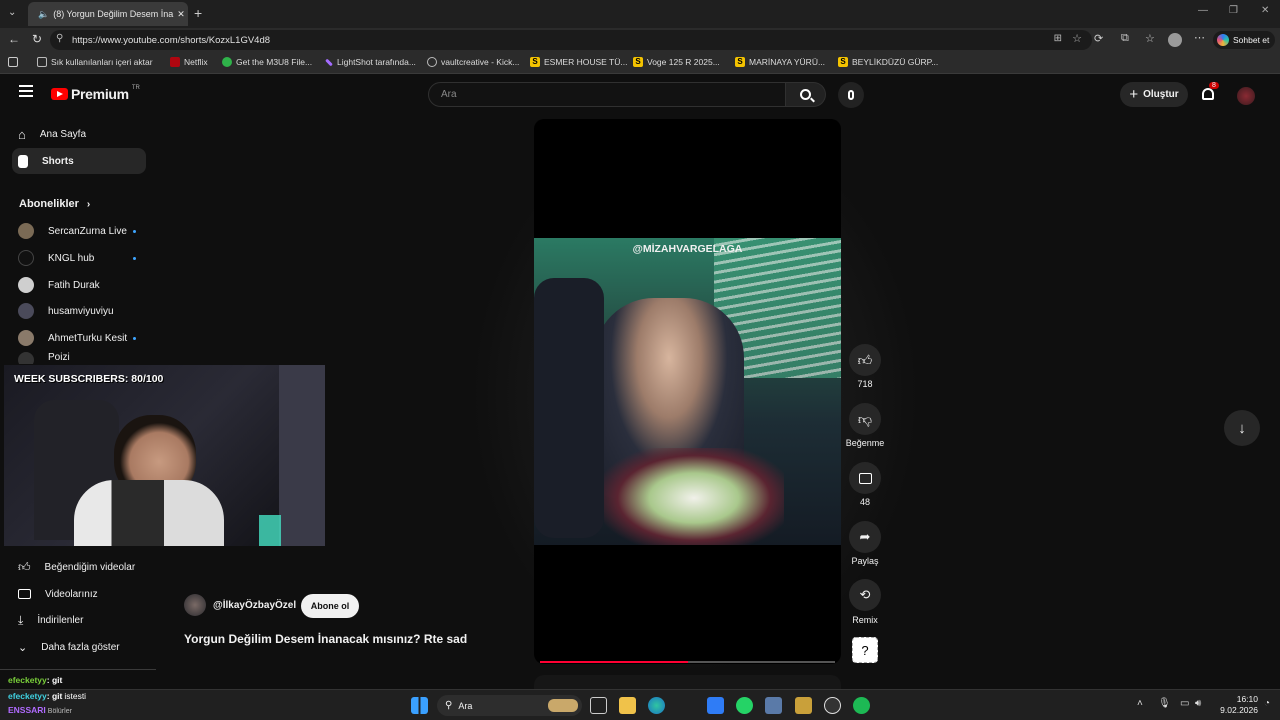 The width and height of the screenshot is (1280, 720). Describe the element at coordinates (79, 594) in the screenshot. I see `sidebar-item-your-videos: Videolarınız` at that location.